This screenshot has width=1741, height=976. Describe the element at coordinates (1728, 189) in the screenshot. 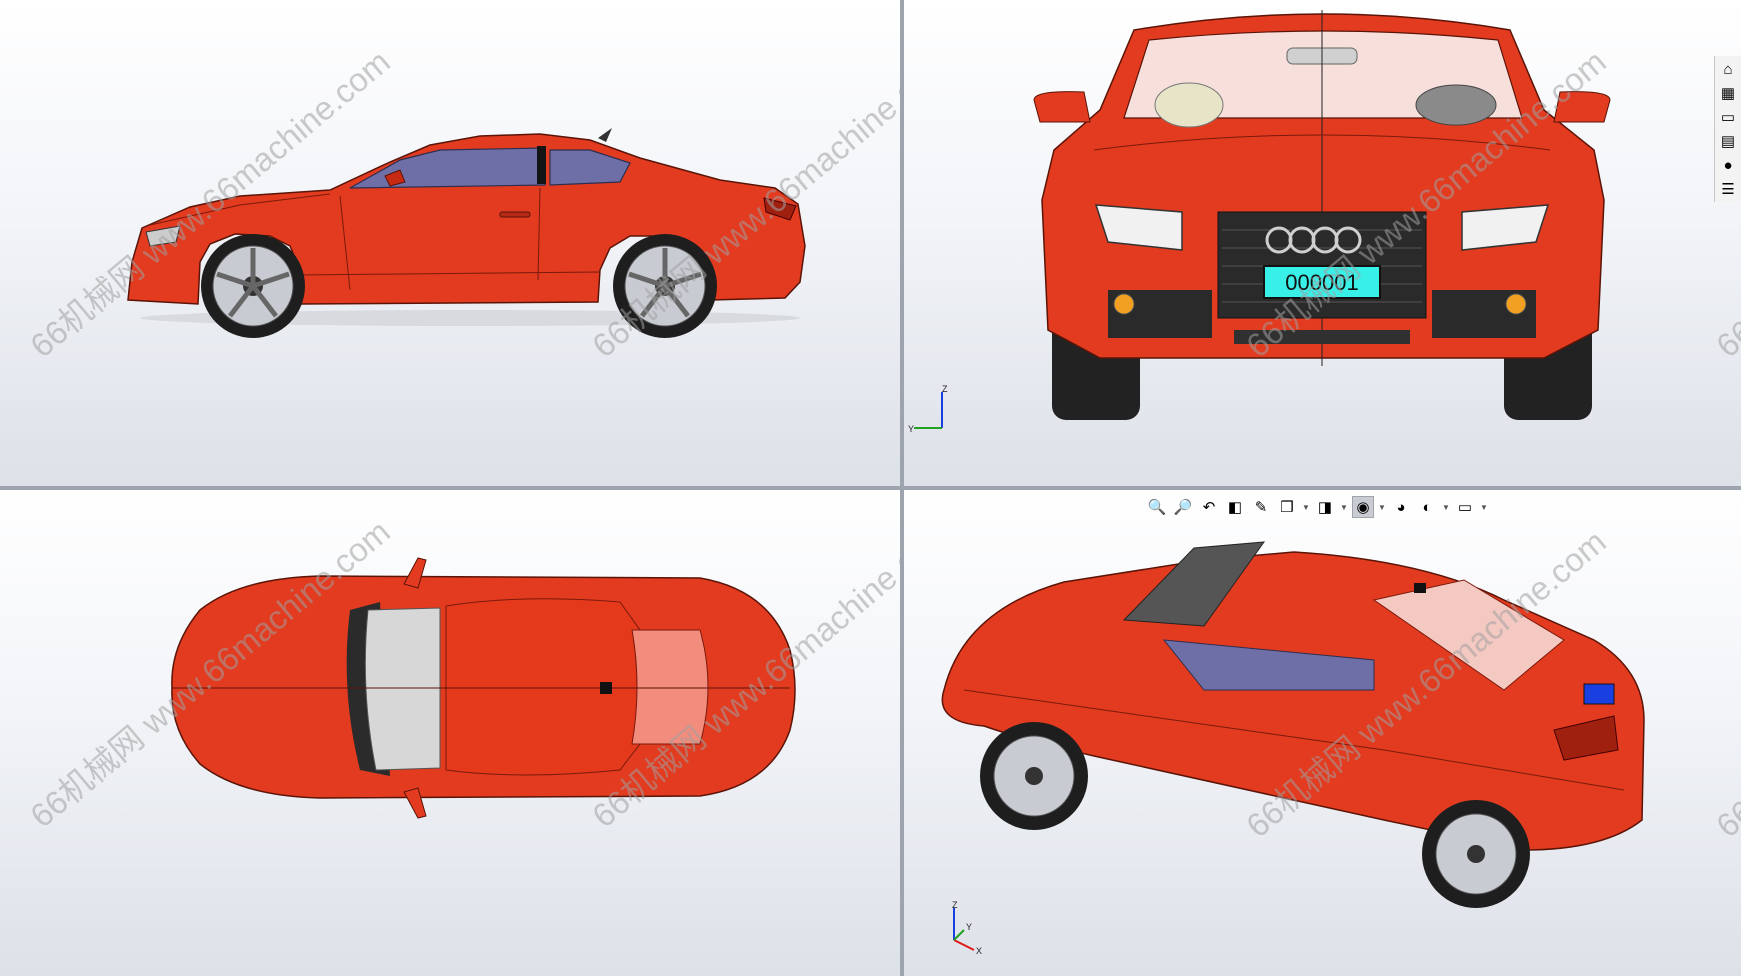

I see `custom-properties-icon: ☰` at that location.